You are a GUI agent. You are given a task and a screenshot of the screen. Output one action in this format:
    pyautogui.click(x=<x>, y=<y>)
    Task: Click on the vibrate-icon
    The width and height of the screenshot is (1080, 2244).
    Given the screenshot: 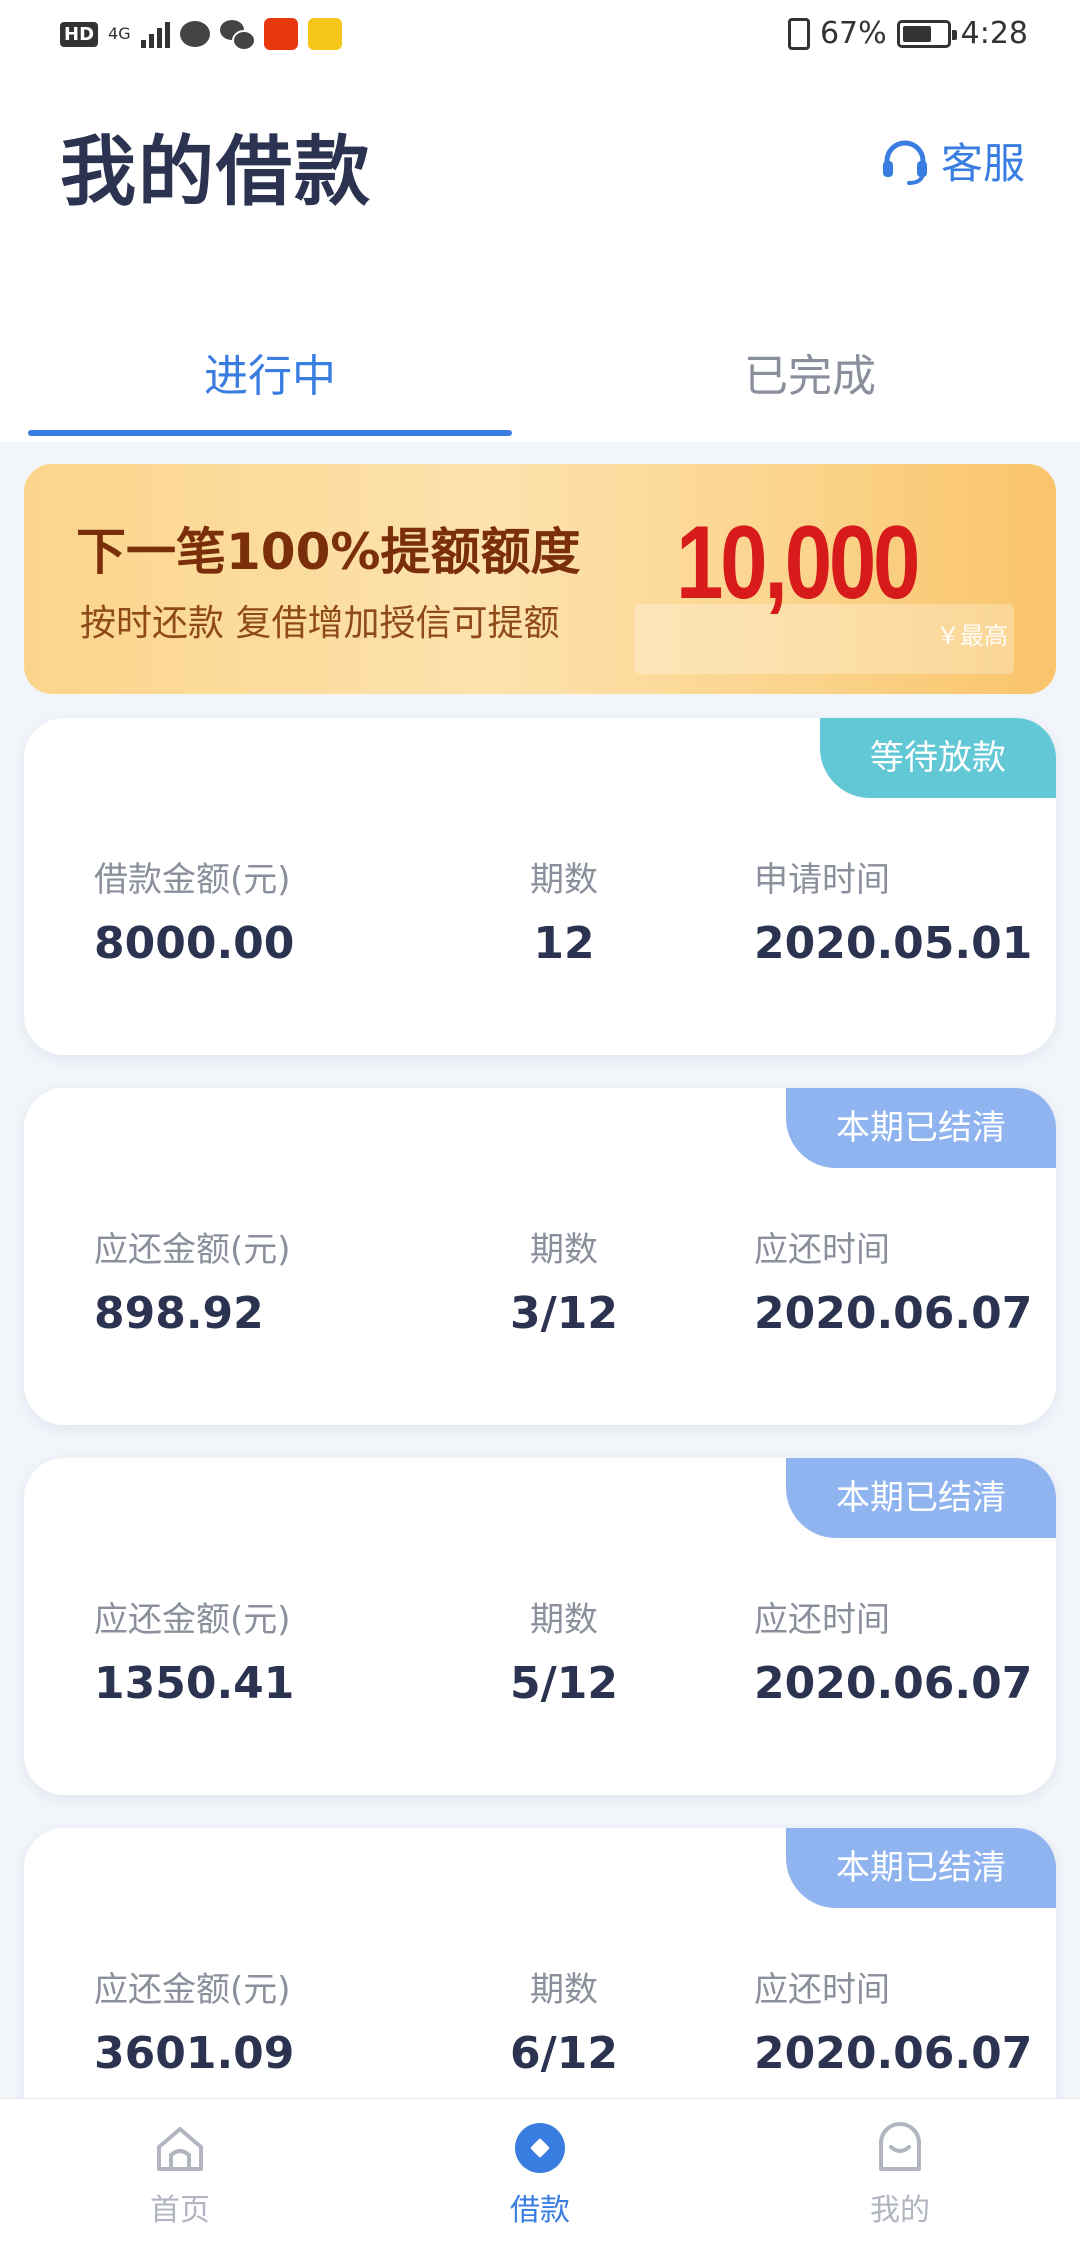 What is the action you would take?
    pyautogui.click(x=798, y=33)
    